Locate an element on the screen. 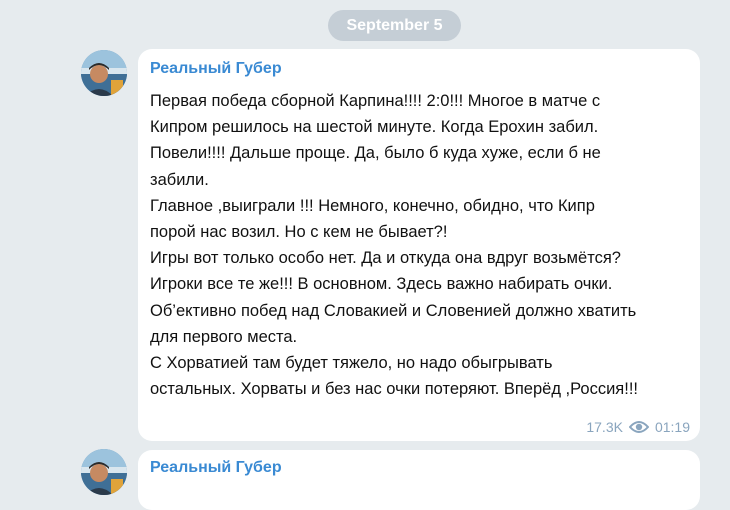 This screenshot has width=730, height=510. message-meta: 17.3K 01:19 is located at coordinates (638, 427).